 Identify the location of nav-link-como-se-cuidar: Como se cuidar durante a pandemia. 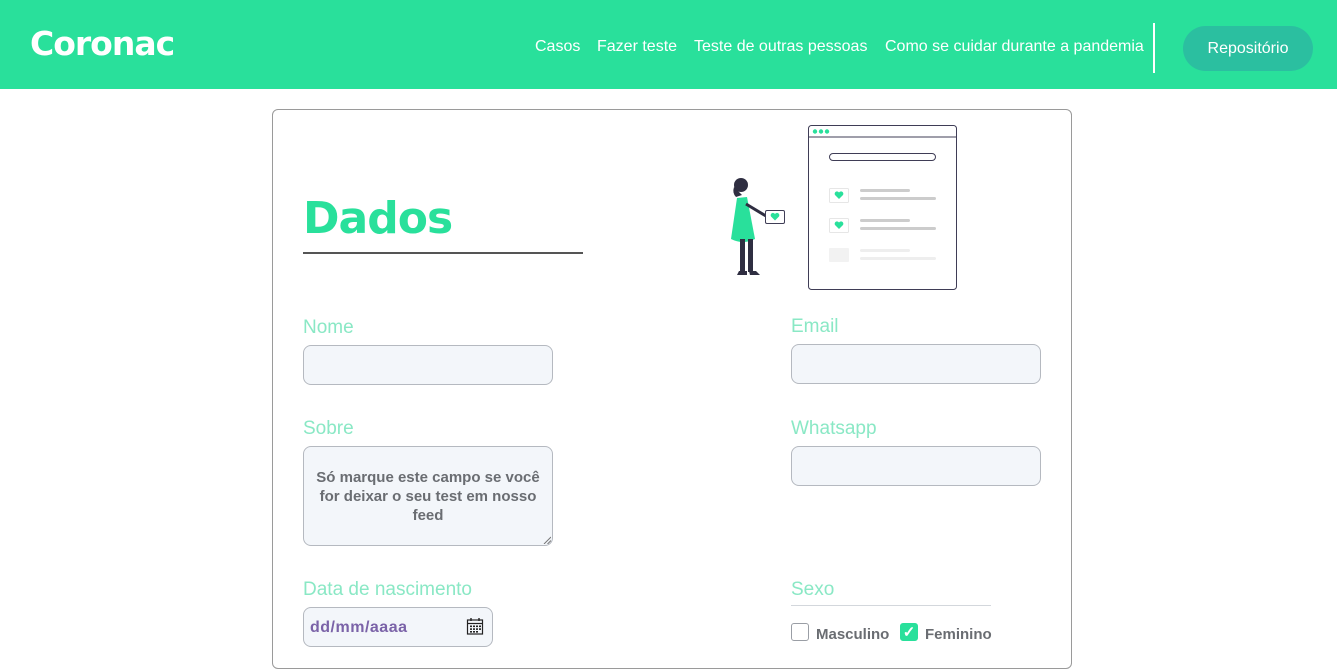
(1014, 47).